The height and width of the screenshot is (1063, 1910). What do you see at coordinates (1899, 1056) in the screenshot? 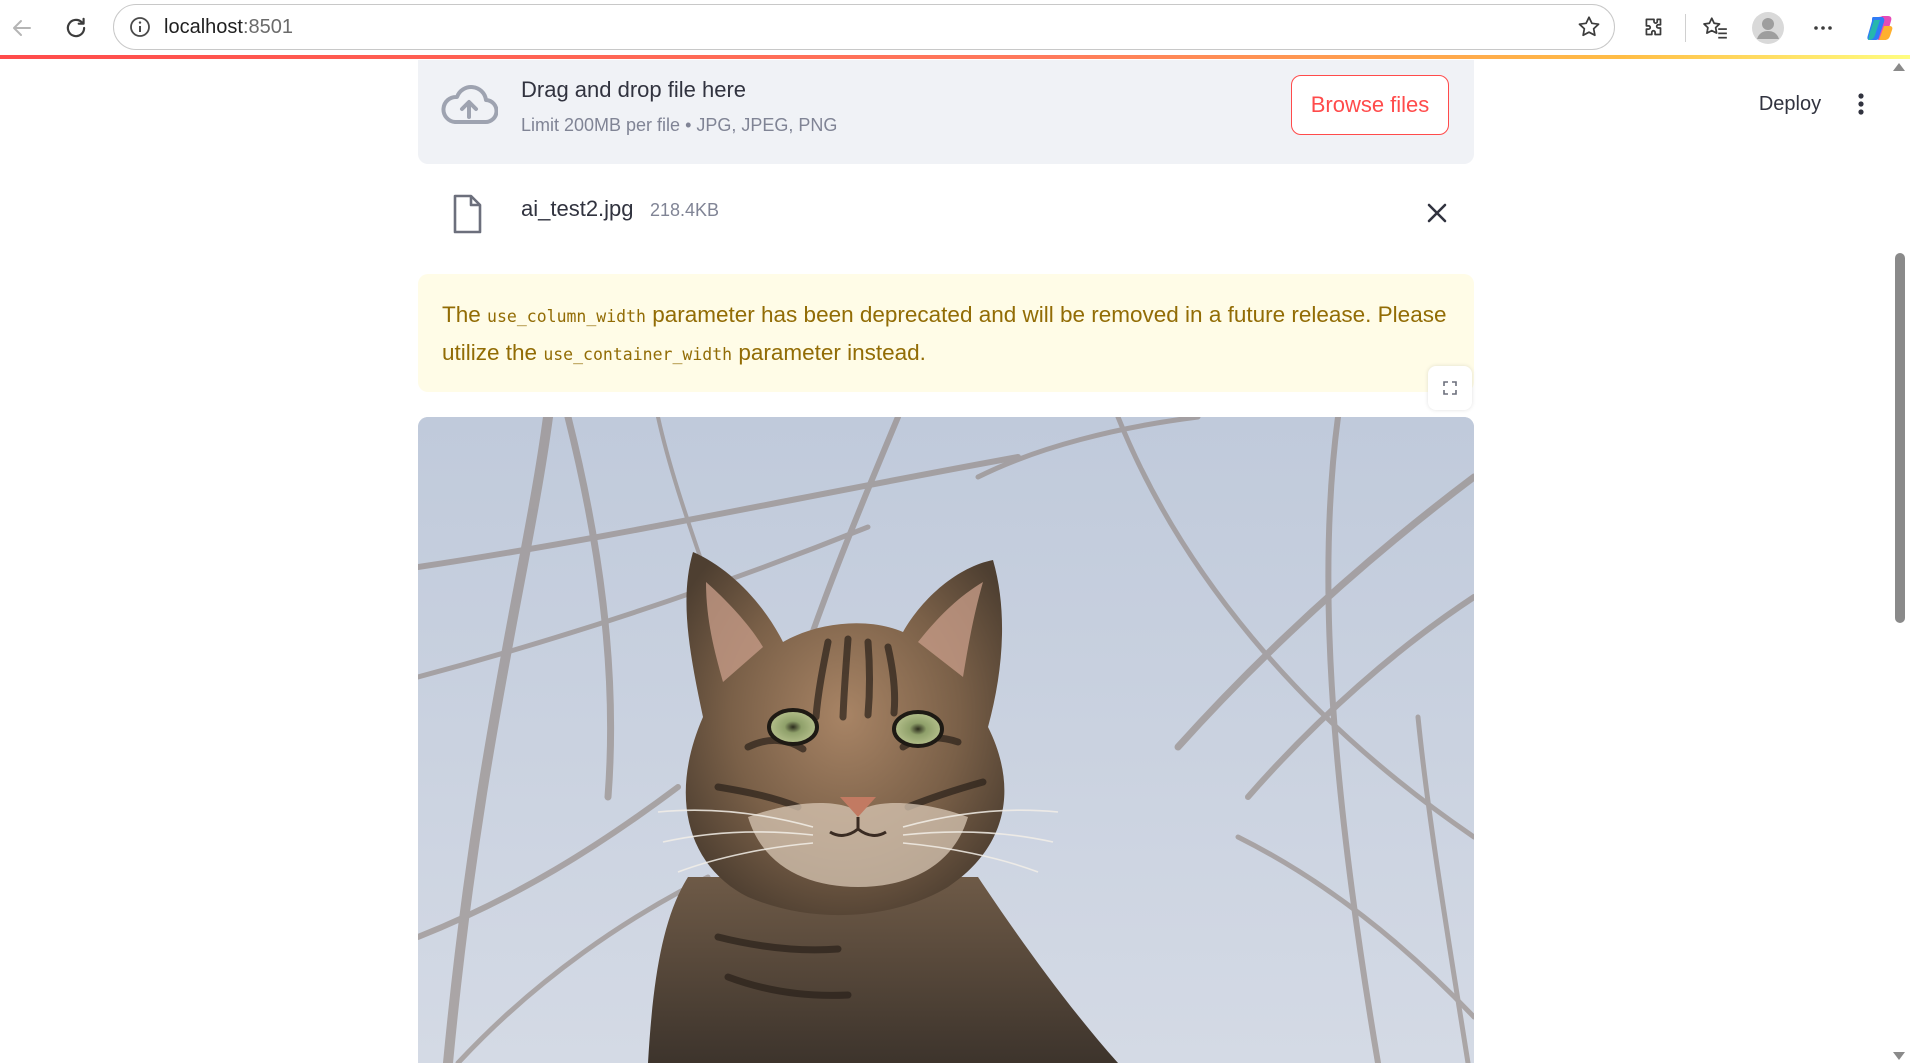
I see `scroll-down-arrow-icon` at bounding box center [1899, 1056].